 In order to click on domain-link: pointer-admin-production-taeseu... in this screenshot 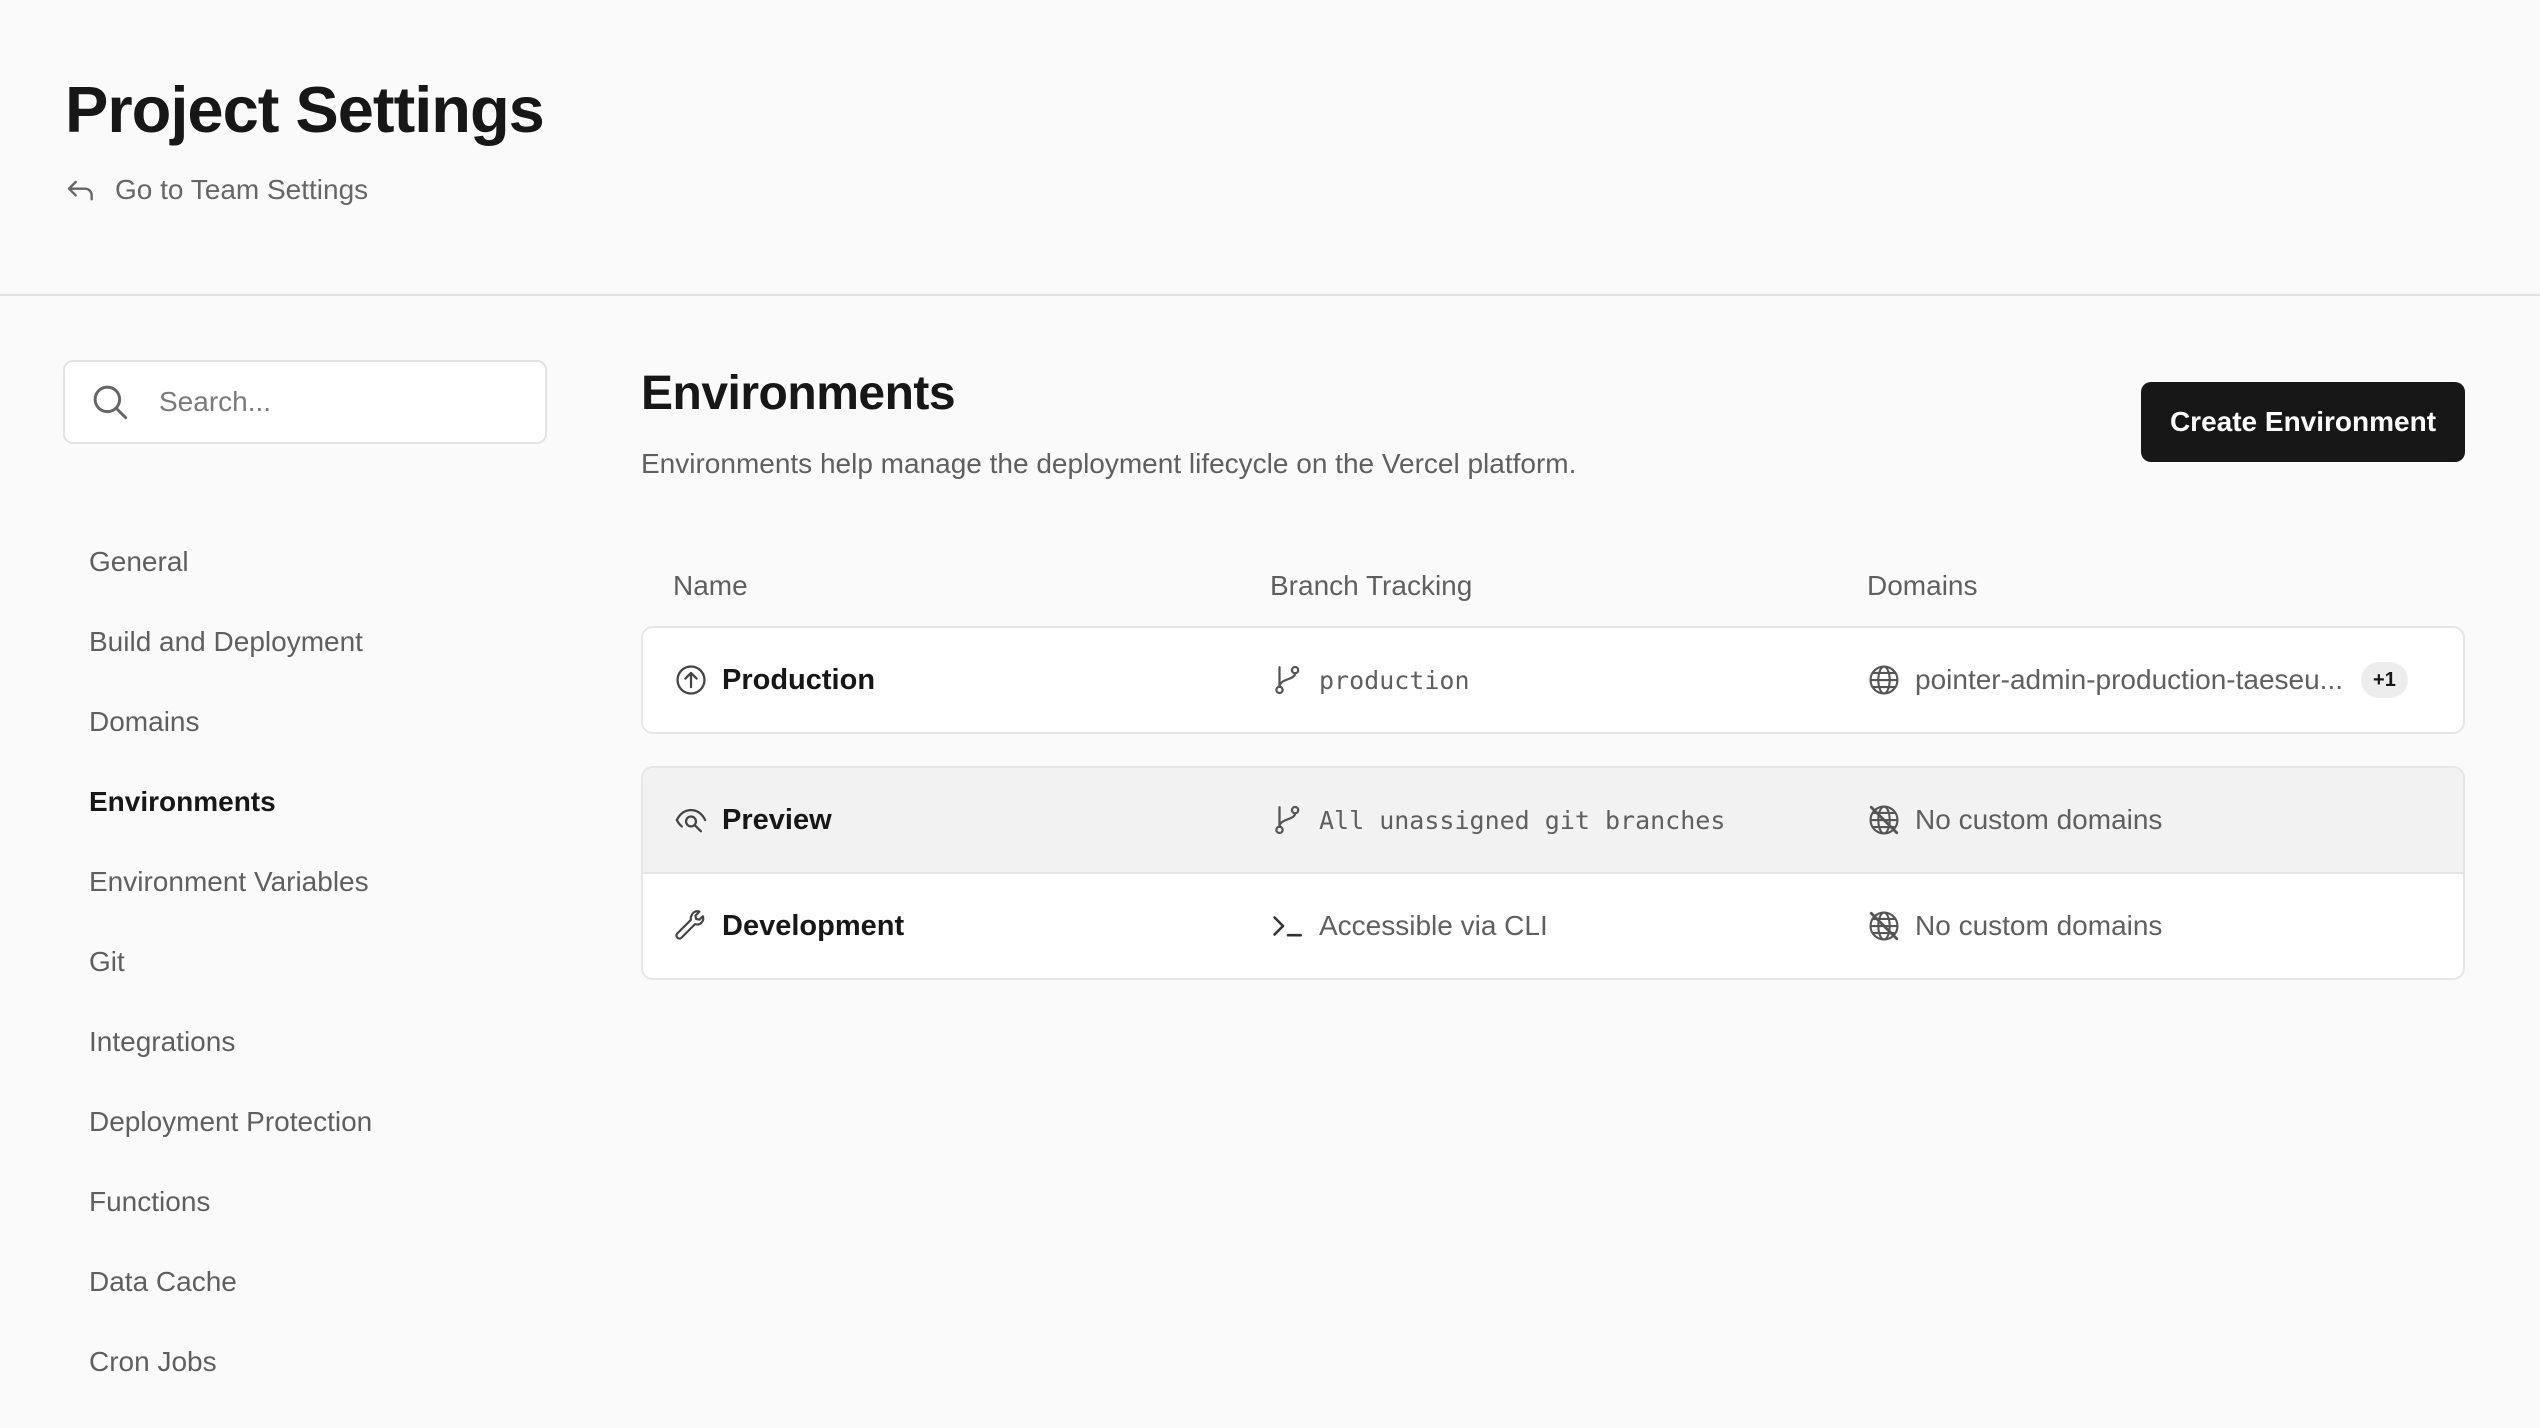, I will do `click(2129, 680)`.